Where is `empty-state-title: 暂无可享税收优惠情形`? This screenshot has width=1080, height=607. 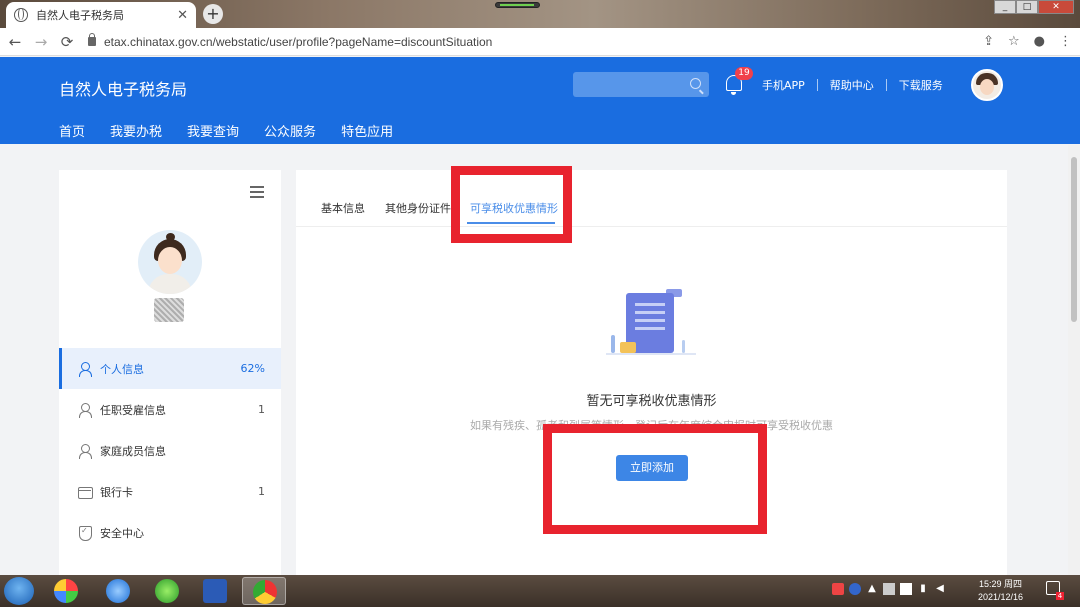
empty-state-title: 暂无可享税收优惠情形 is located at coordinates (651, 401).